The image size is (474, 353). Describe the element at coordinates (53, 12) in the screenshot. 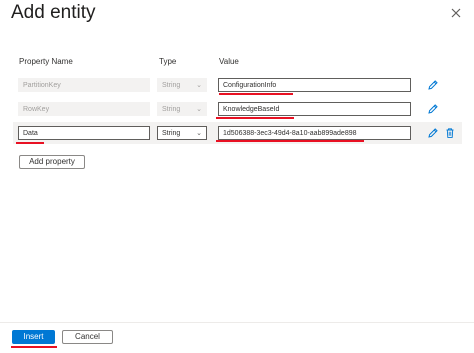

I see `dialog-title: Add entity` at that location.